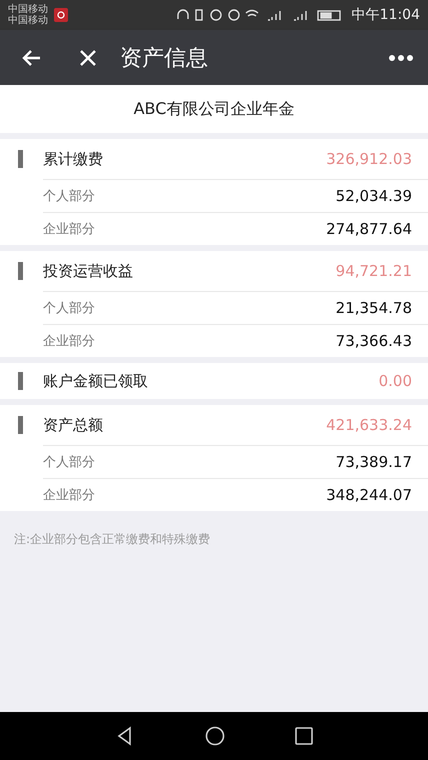 The image size is (428, 760). Describe the element at coordinates (374, 462) in the screenshot. I see `row-value: 73,389.17` at that location.